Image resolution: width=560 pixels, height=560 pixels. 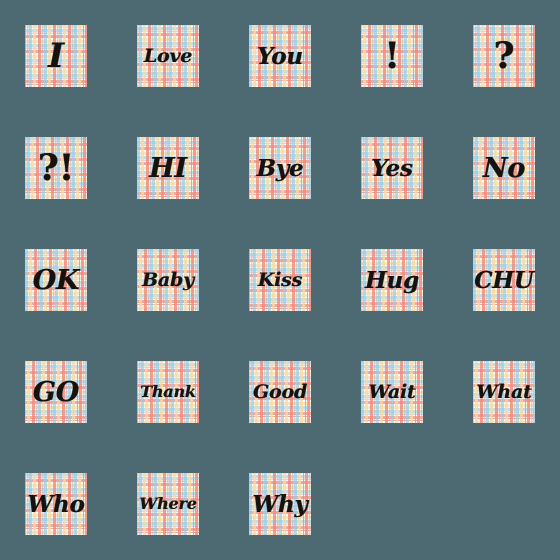 I want to click on sticker-hi: HI, so click(x=168, y=168).